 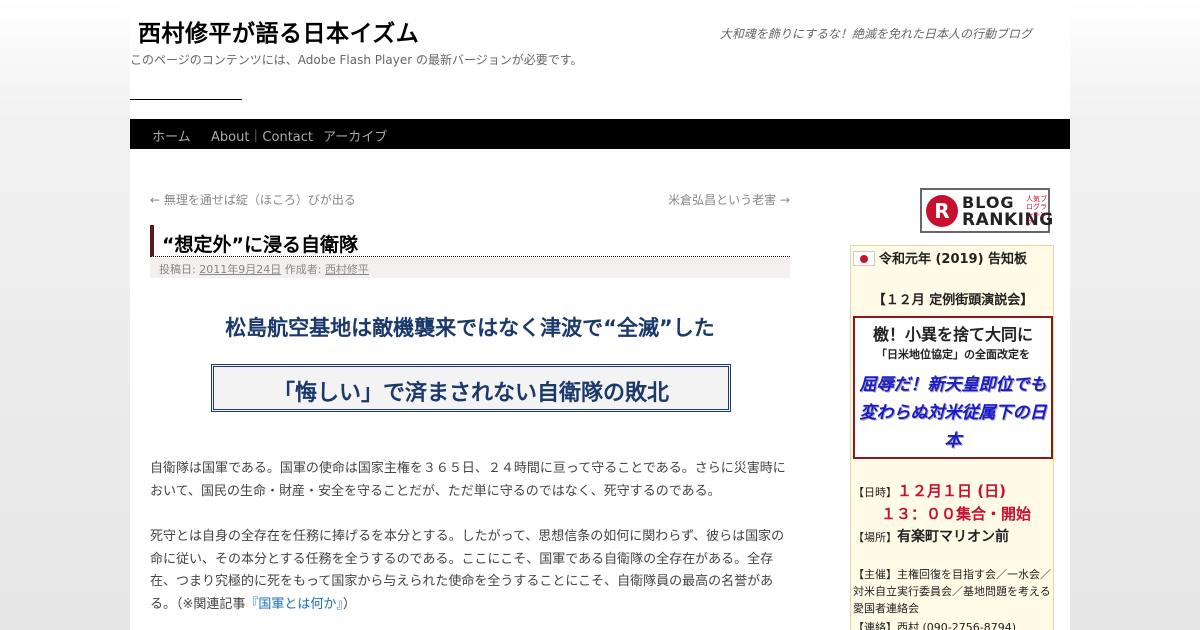 What do you see at coordinates (155, 200) in the screenshot?
I see `left-arrow-icon: ←` at bounding box center [155, 200].